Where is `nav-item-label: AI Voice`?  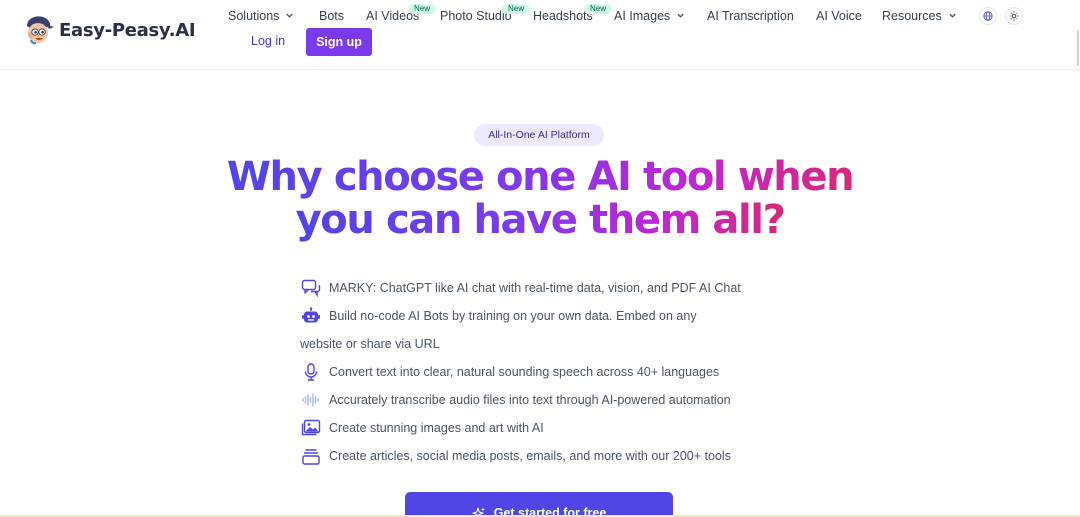
nav-item-label: AI Voice is located at coordinates (839, 15).